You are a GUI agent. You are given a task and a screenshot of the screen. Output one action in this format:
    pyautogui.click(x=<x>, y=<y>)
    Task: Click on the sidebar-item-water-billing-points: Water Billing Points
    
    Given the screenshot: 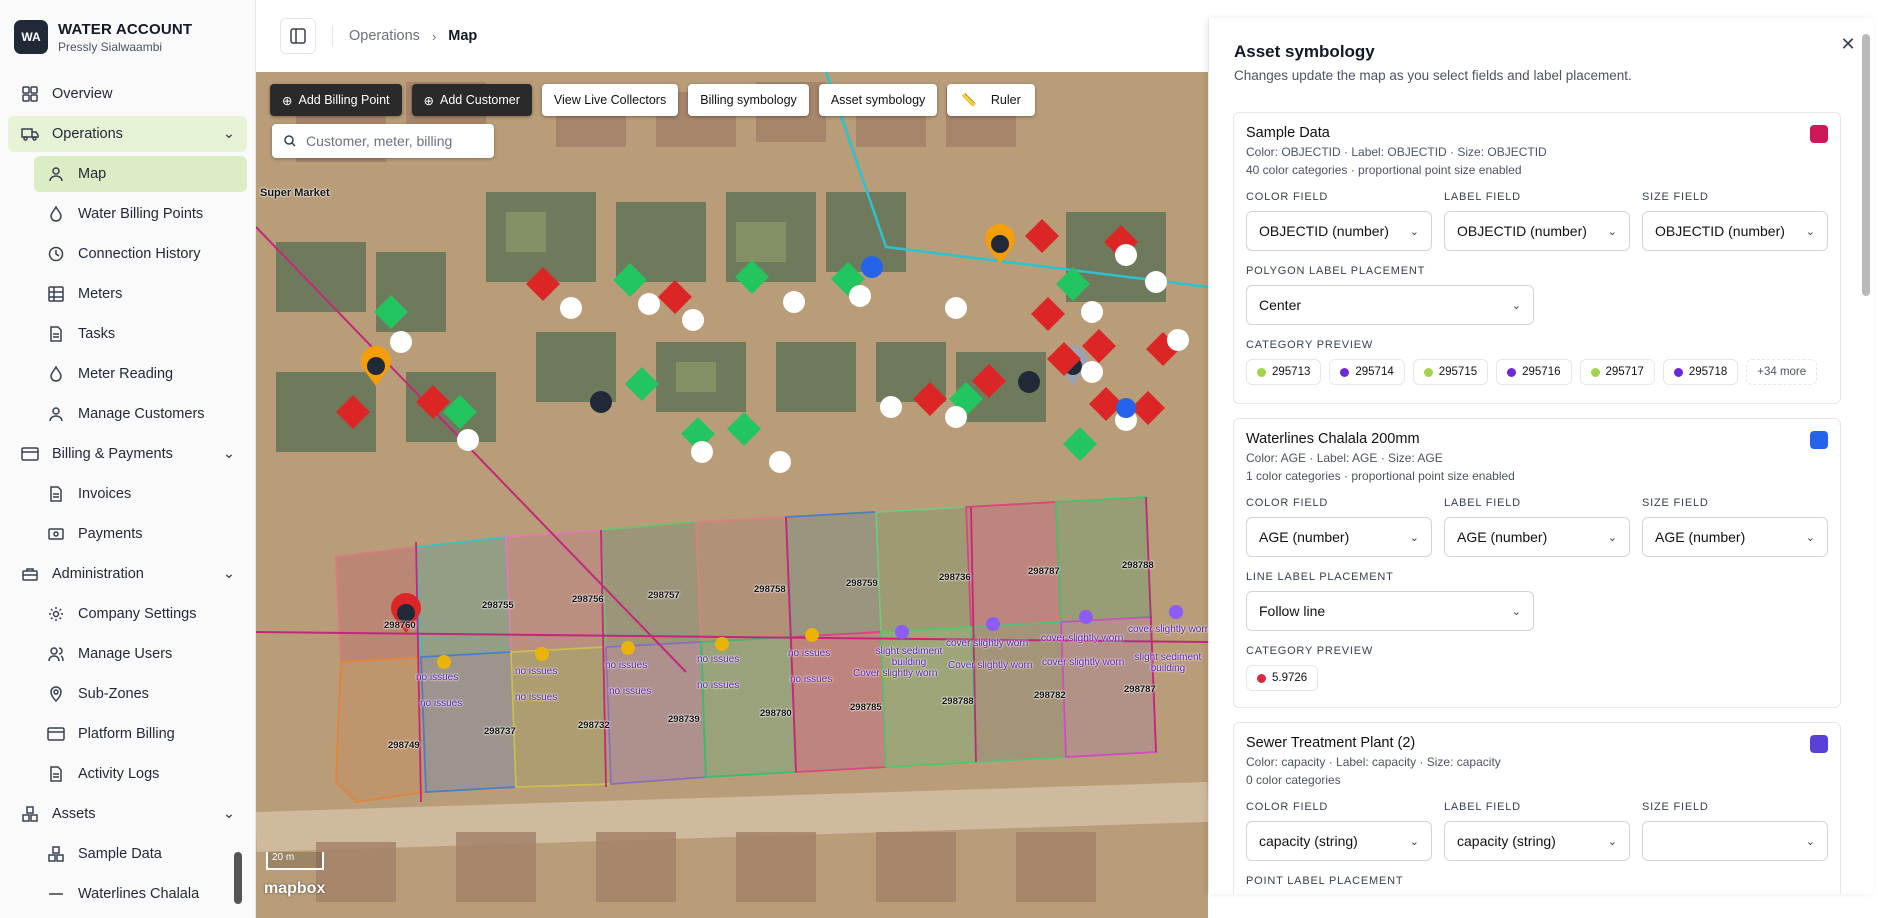 What is the action you would take?
    pyautogui.click(x=140, y=214)
    